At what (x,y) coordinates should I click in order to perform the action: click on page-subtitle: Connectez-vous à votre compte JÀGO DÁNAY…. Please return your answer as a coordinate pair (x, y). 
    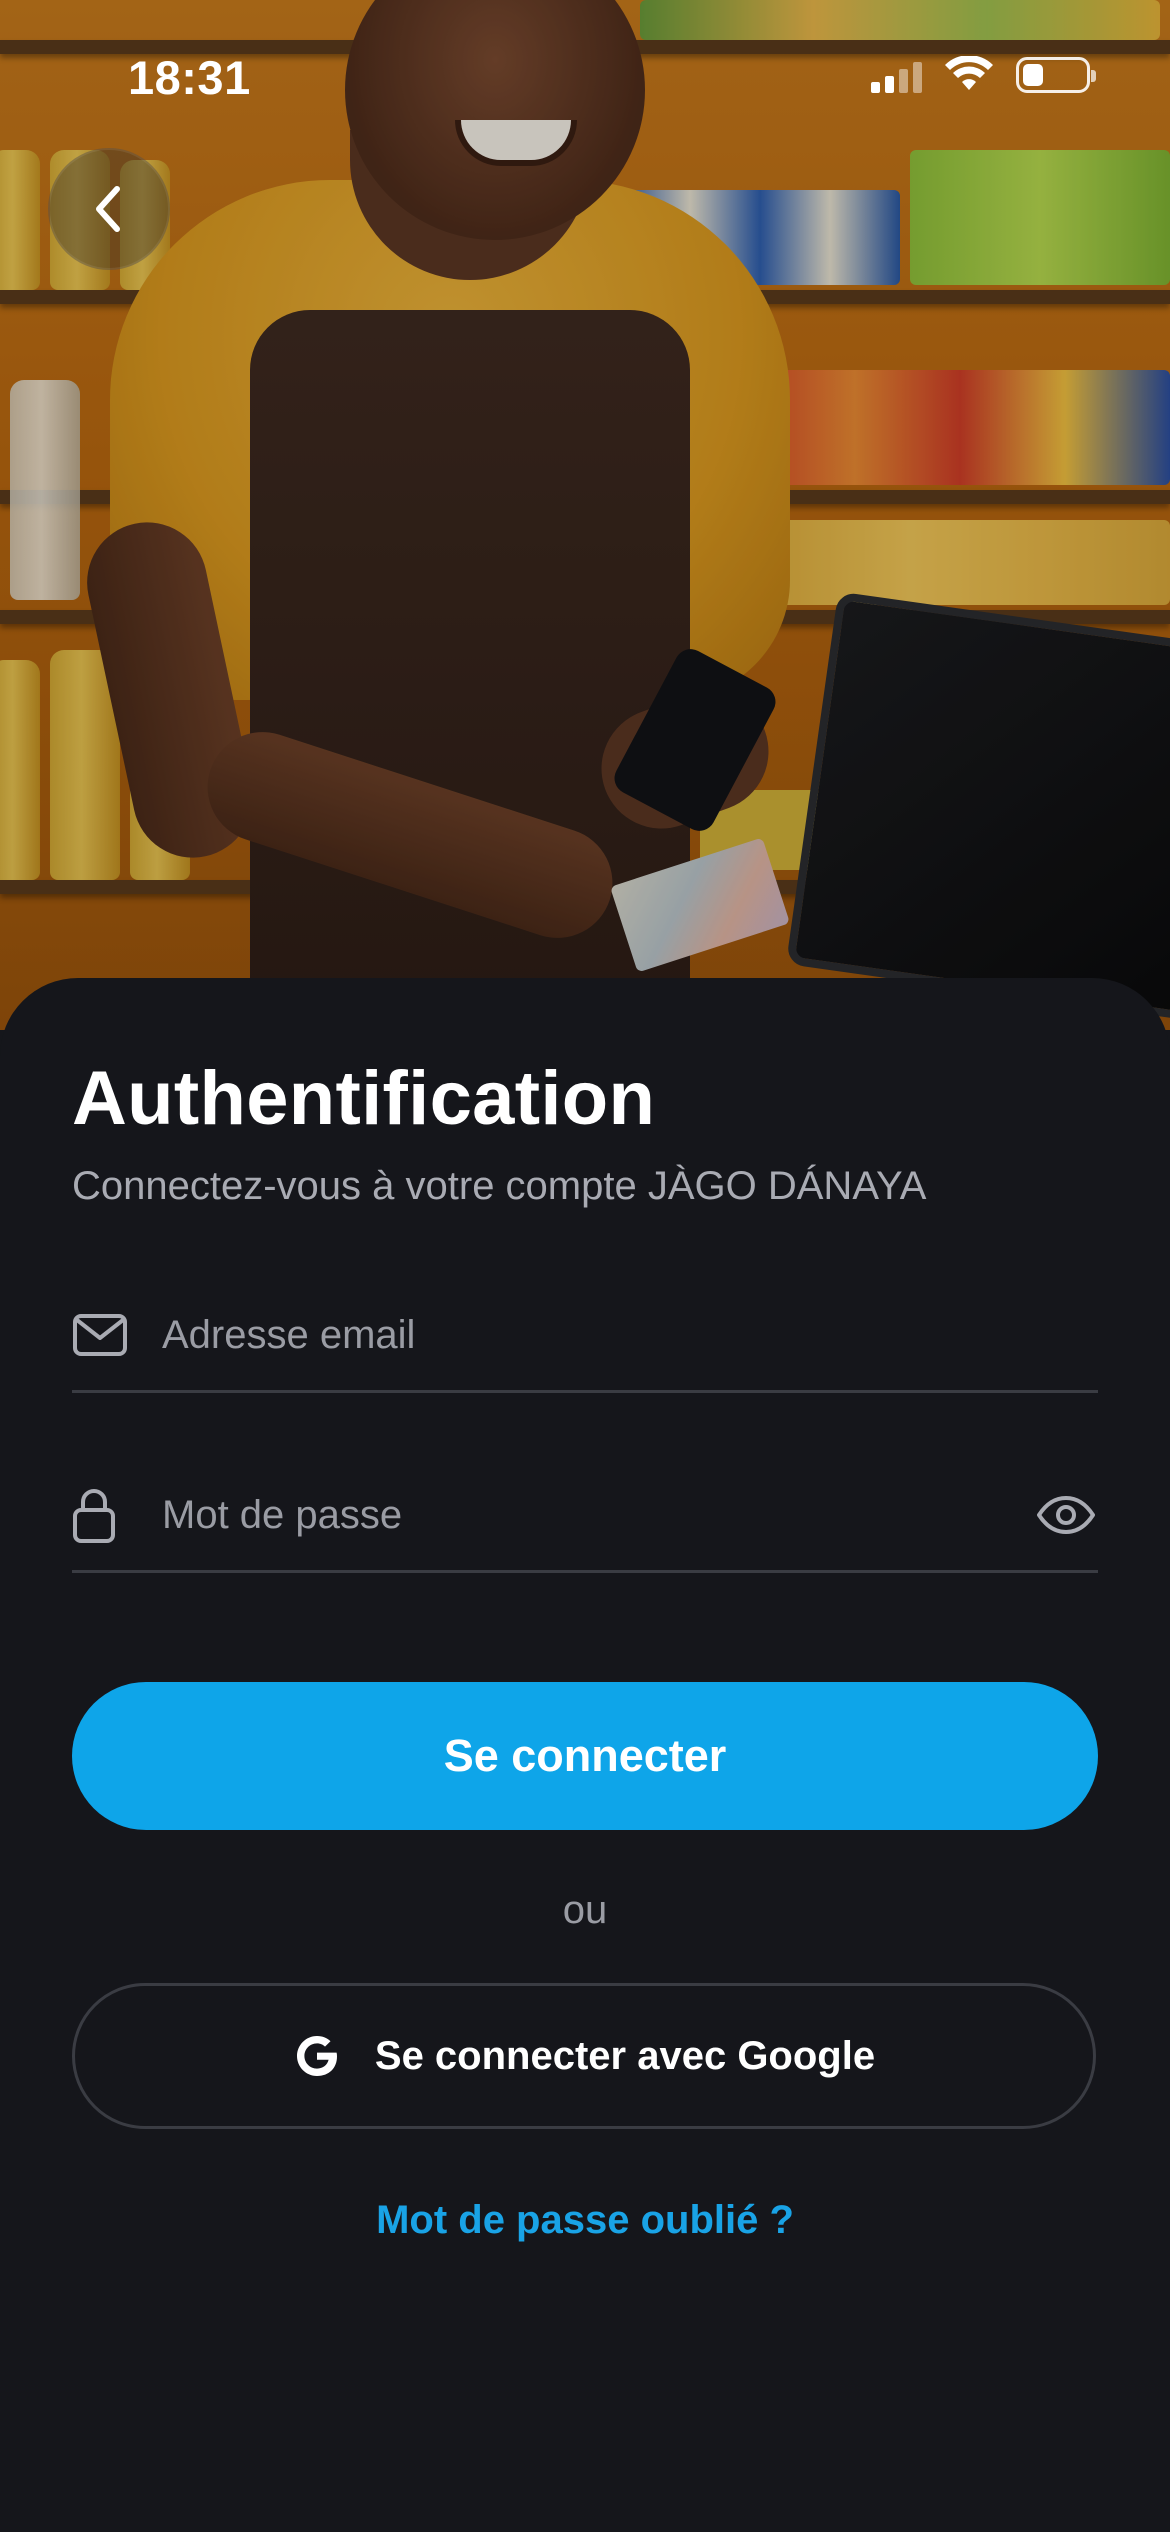
    Looking at the image, I should click on (499, 1186).